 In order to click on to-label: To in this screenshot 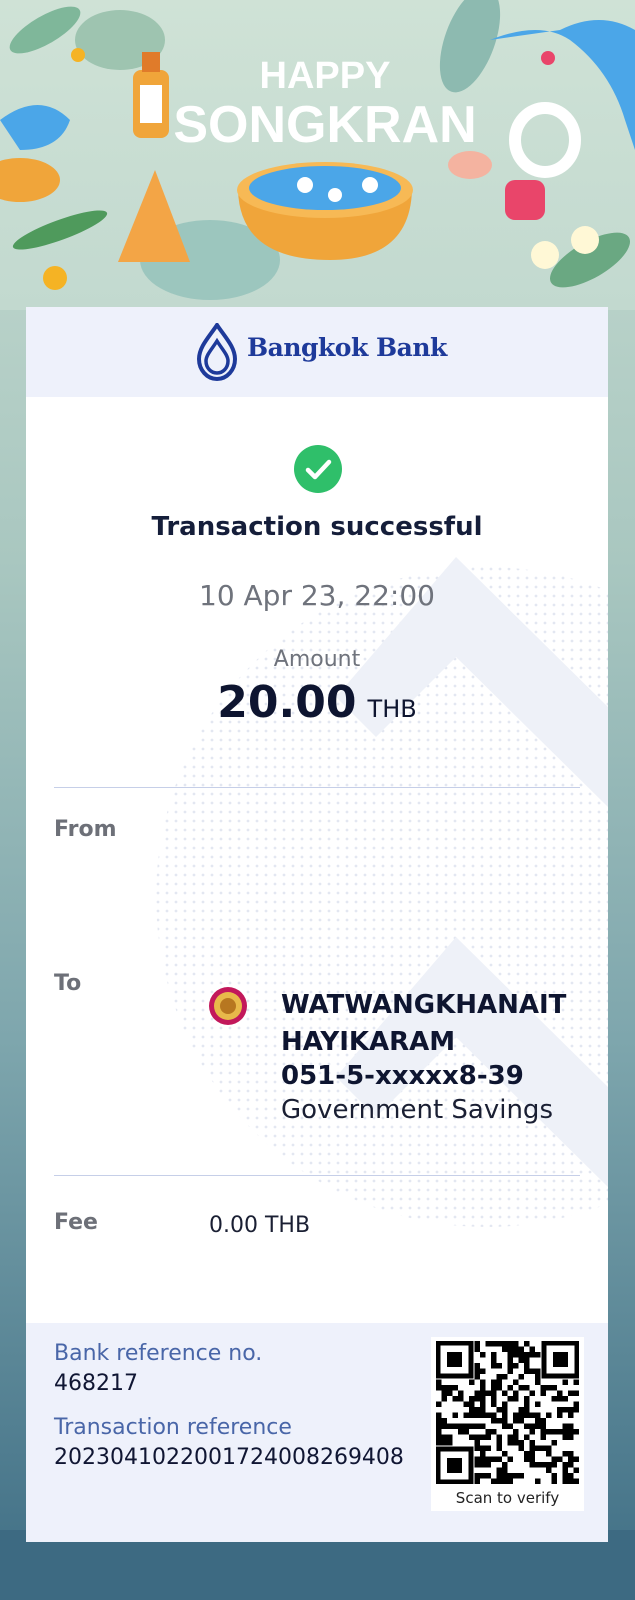, I will do `click(68, 983)`.